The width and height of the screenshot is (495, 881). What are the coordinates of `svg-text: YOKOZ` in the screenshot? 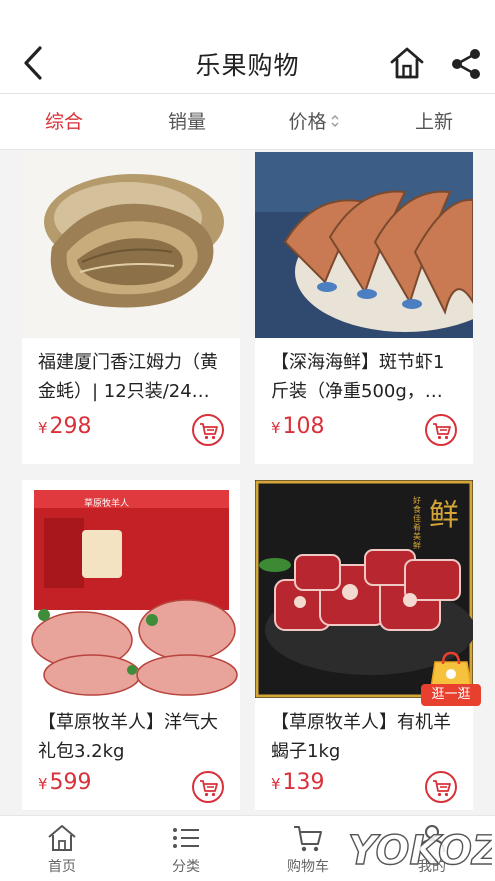 It's located at (420, 851).